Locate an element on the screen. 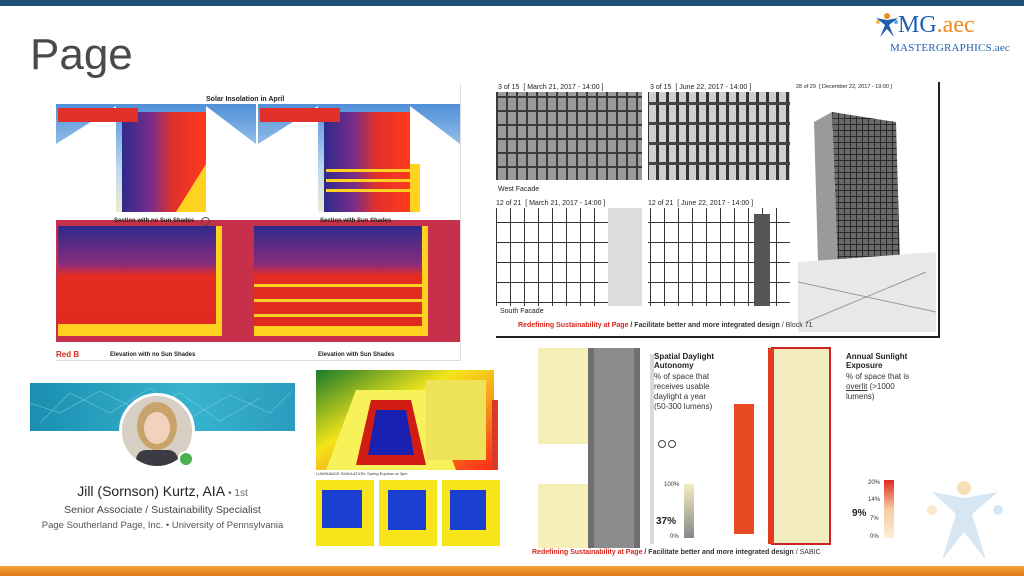 The height and width of the screenshot is (576, 1024). ase-tick-0: 0% is located at coordinates (874, 537).